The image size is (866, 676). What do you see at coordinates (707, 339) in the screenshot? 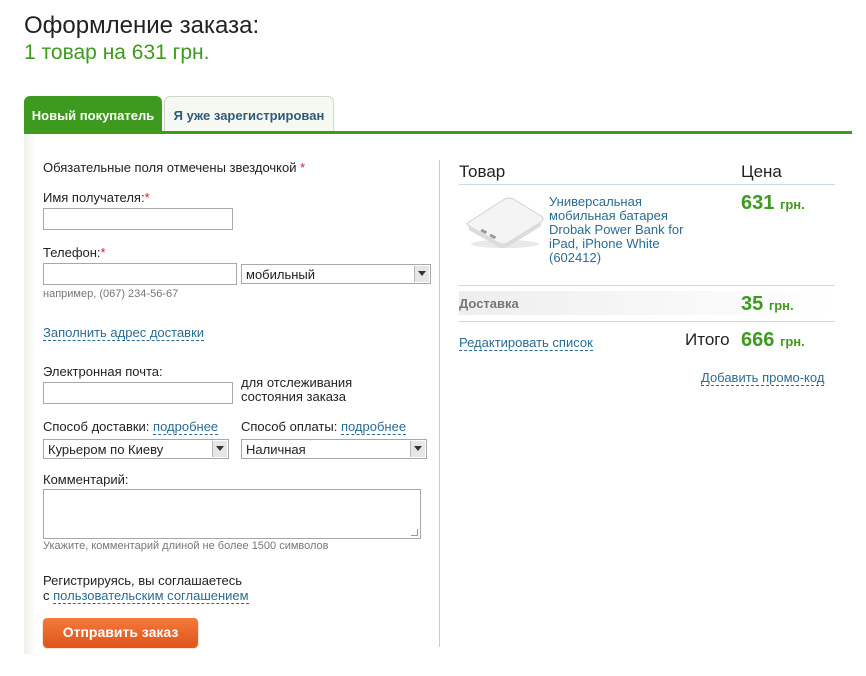
I see `total-label: Итого` at bounding box center [707, 339].